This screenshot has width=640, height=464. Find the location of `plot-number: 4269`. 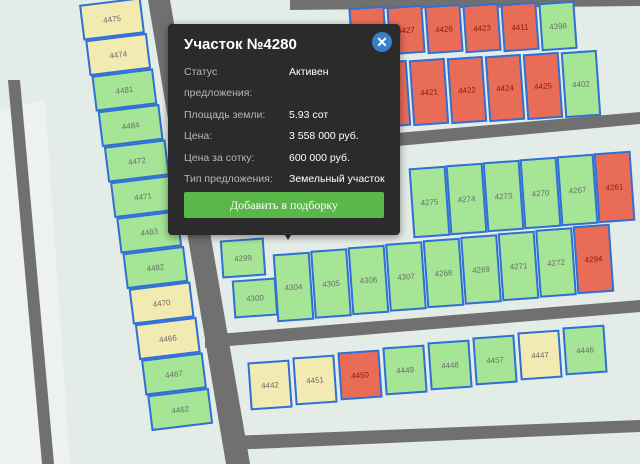

plot-number: 4269 is located at coordinates (481, 270).